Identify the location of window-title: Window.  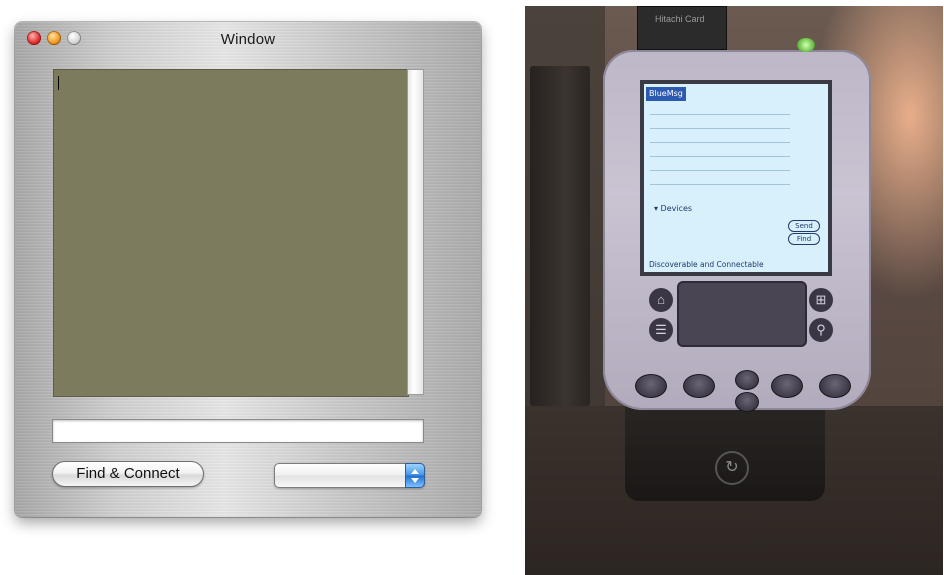
(248, 39).